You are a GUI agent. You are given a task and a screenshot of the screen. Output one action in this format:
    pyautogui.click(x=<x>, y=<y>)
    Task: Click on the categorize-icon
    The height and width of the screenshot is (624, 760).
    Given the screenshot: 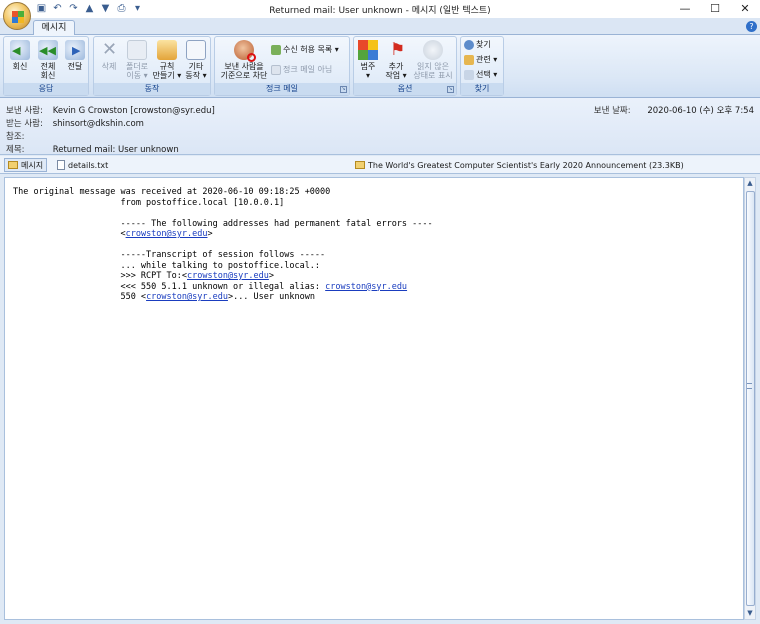 What is the action you would take?
    pyautogui.click(x=368, y=50)
    